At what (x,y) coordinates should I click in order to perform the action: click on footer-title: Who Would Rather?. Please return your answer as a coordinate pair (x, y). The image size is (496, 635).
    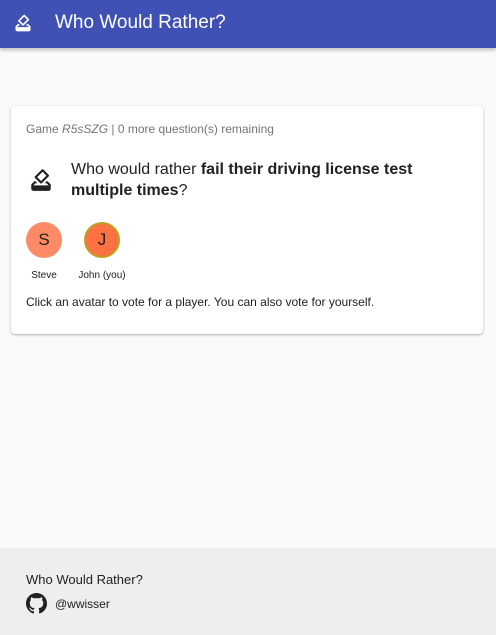
    Looking at the image, I should click on (84, 579).